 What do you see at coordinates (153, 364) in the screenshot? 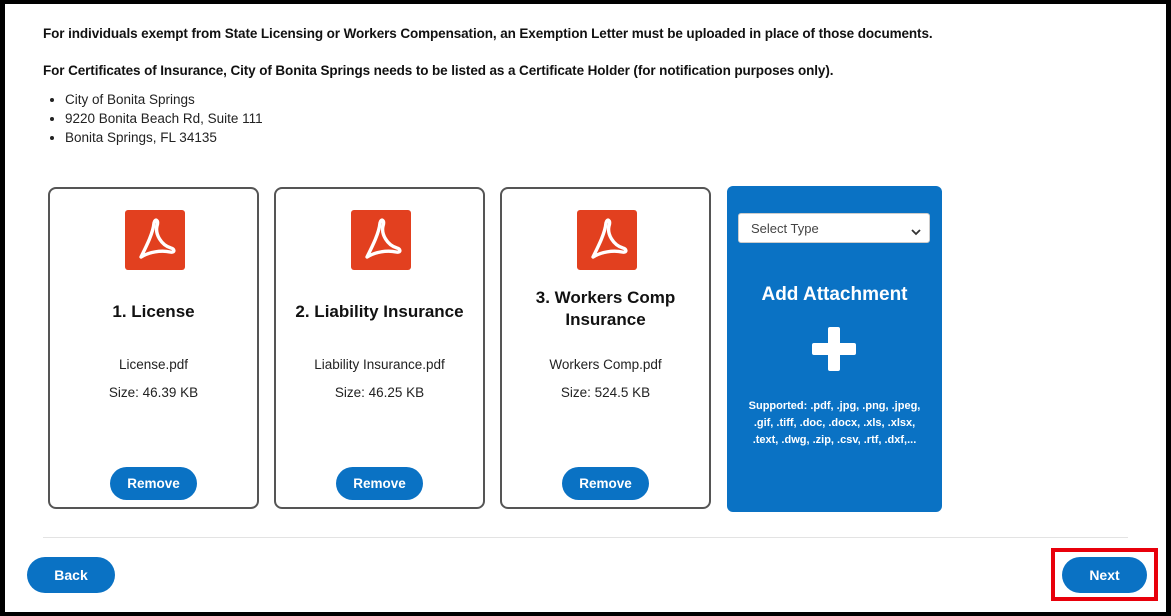
I see `file-name: License.pdf` at bounding box center [153, 364].